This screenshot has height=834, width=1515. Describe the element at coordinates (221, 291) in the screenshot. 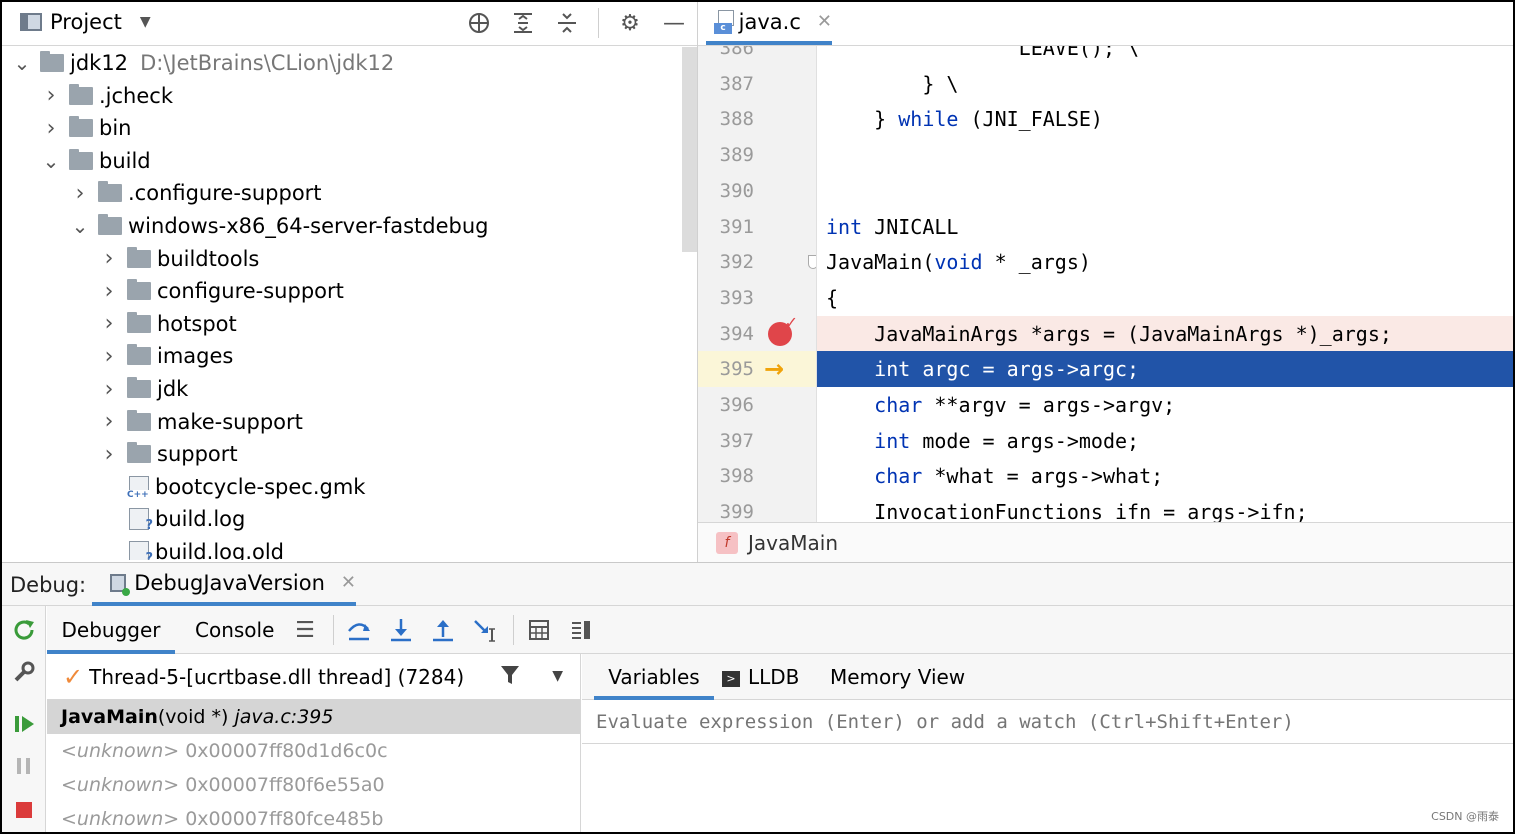

I see `tree-item: › configure-support` at that location.